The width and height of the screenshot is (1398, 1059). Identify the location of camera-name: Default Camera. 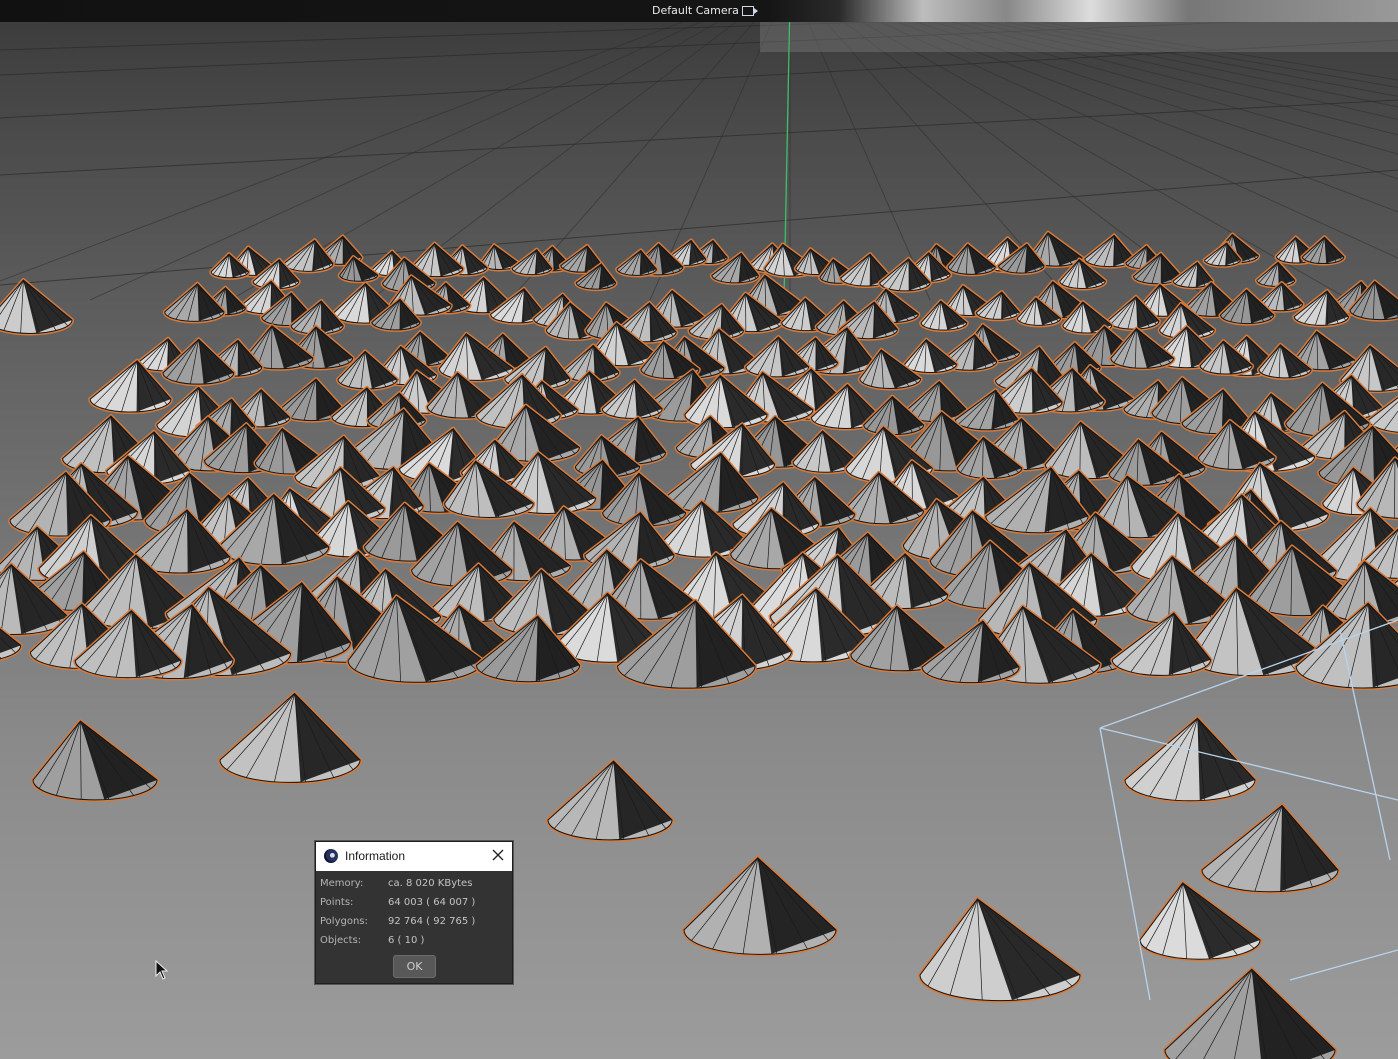
(705, 10).